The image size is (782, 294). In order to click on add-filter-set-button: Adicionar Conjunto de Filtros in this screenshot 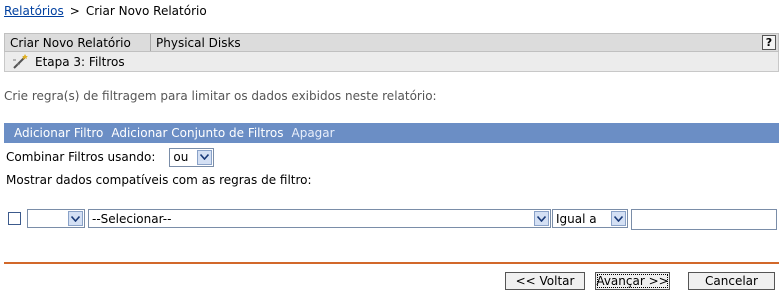, I will do `click(197, 133)`.